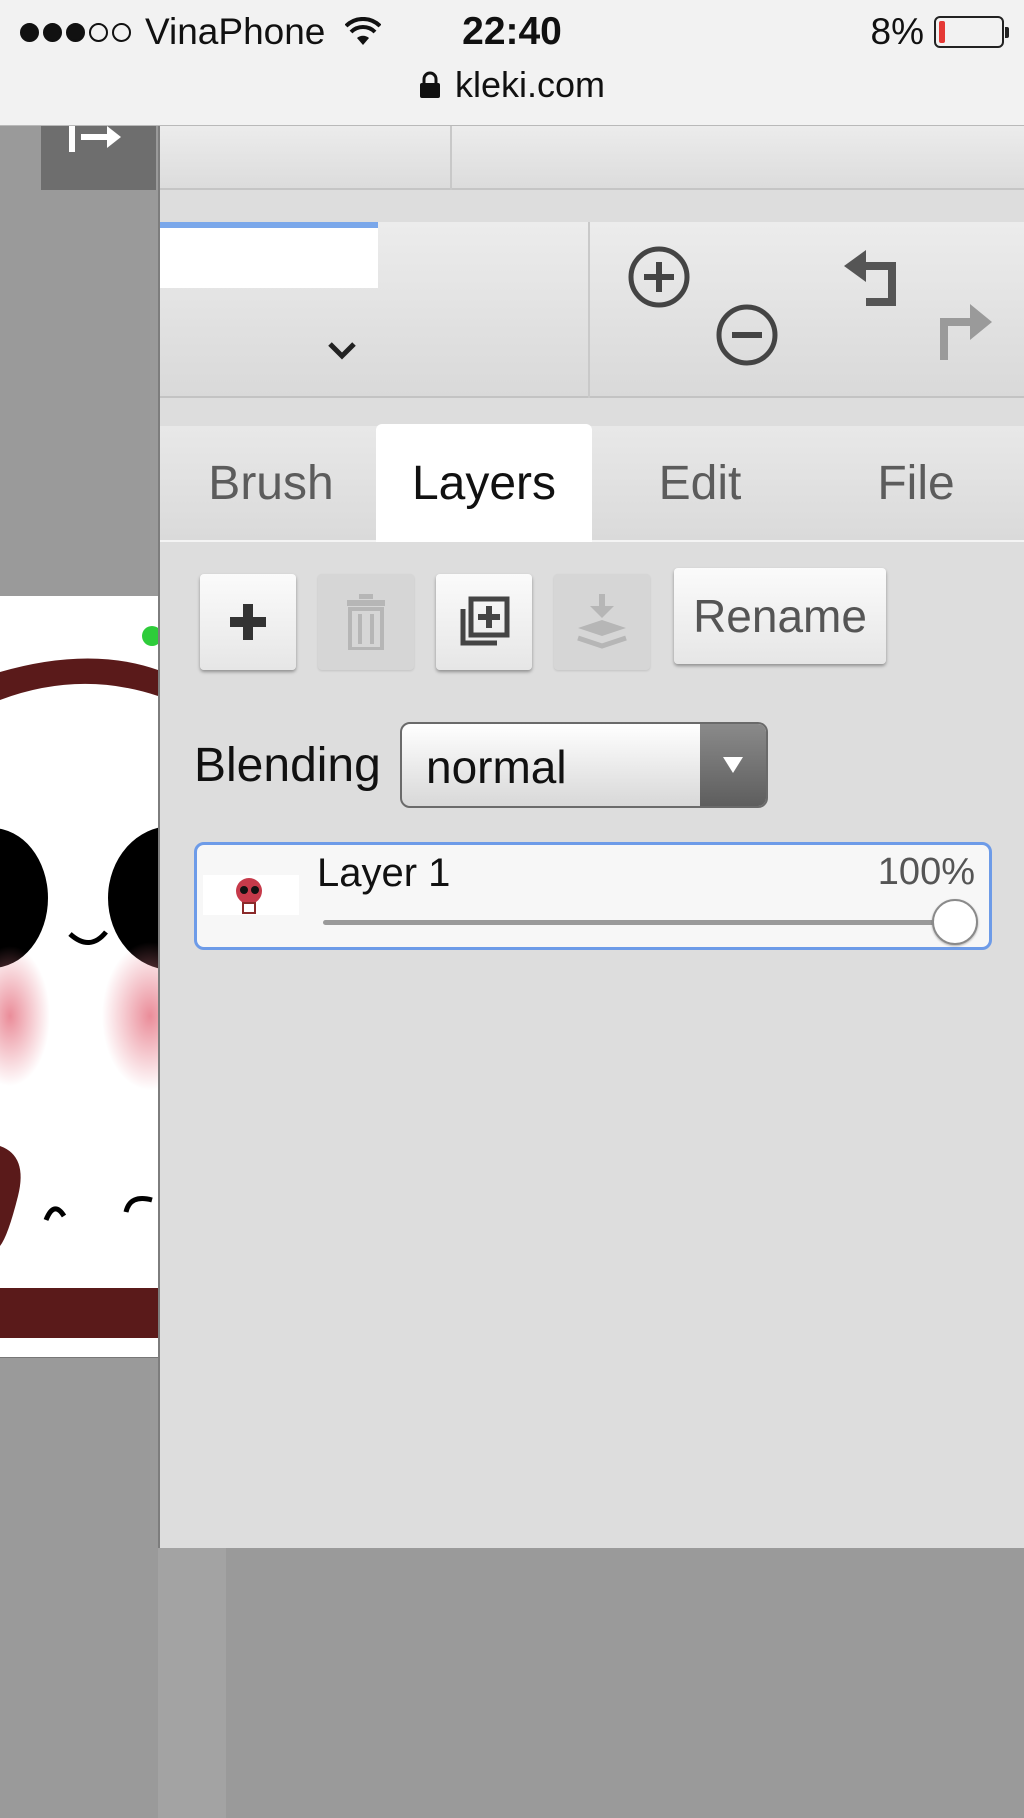  I want to click on trash-icon, so click(366, 622).